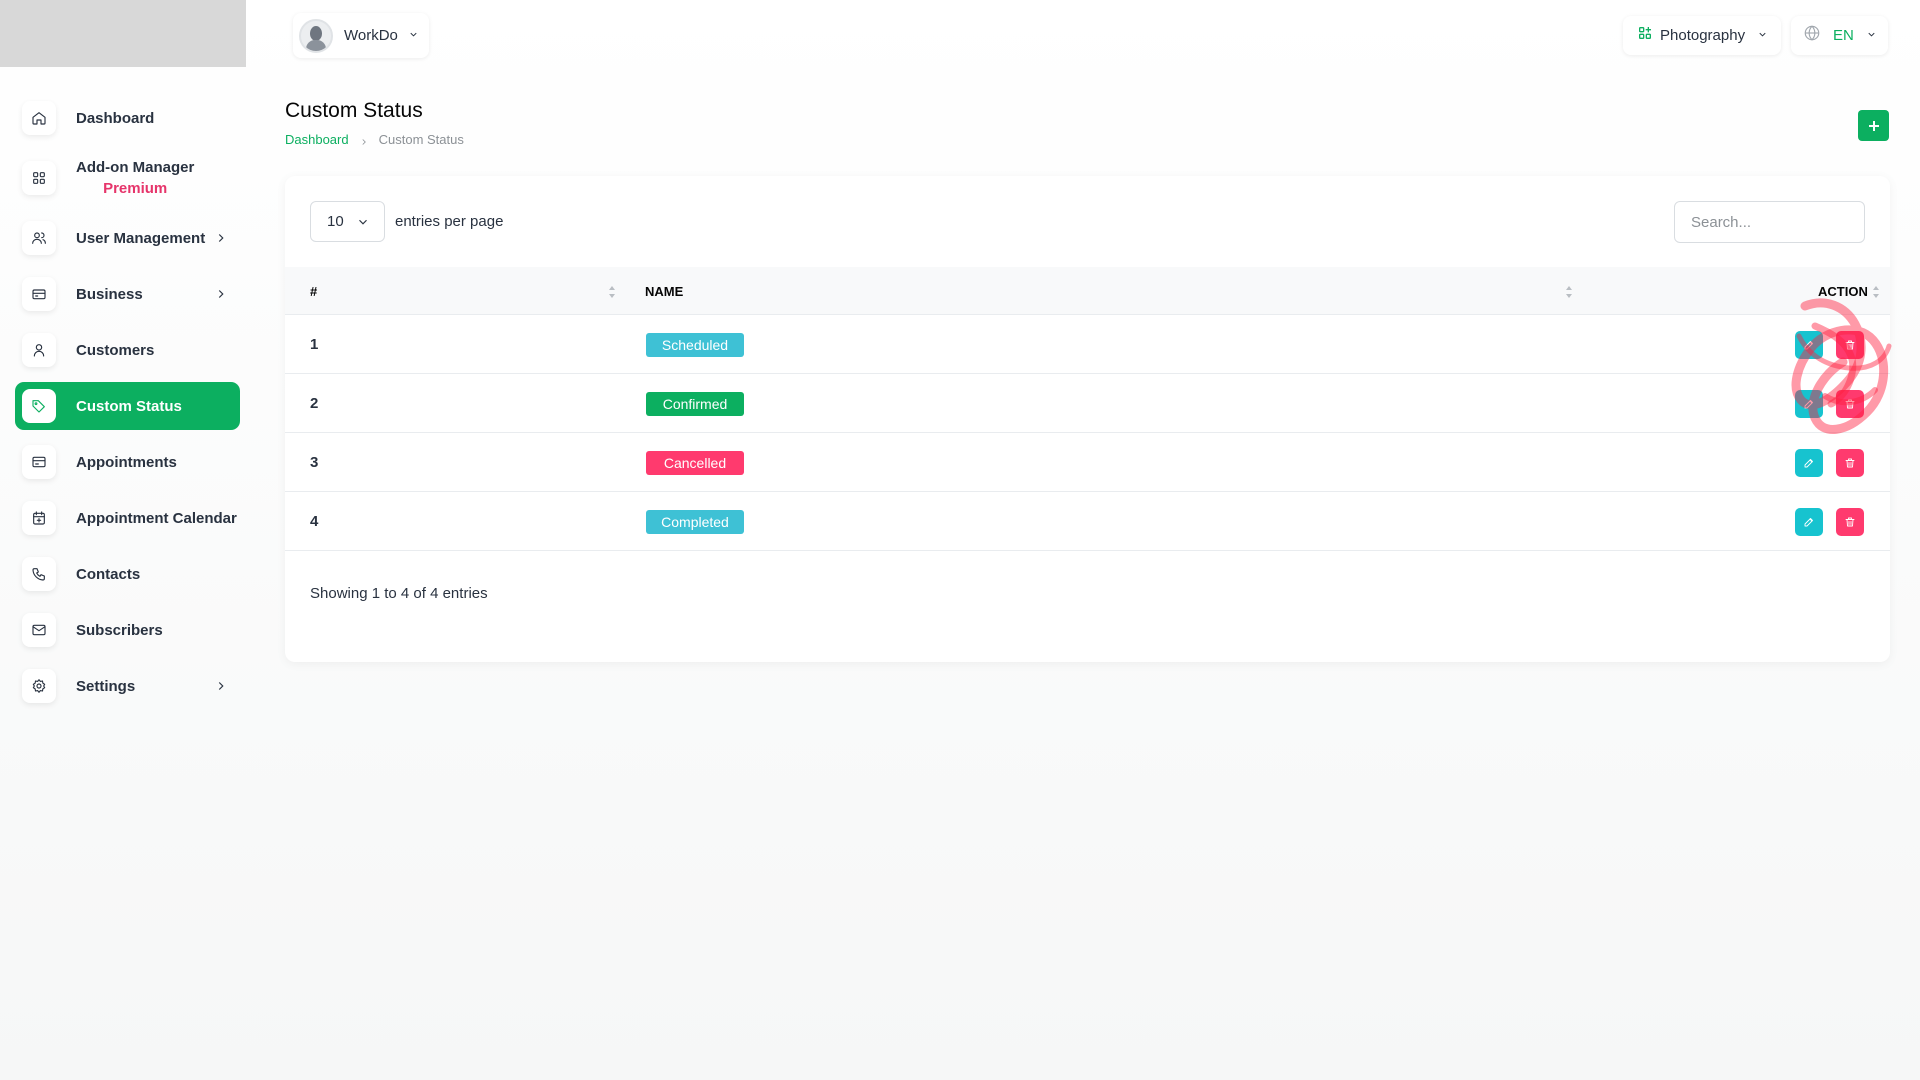  Describe the element at coordinates (141, 238) in the screenshot. I see `sidebar-item-label: User Management` at that location.